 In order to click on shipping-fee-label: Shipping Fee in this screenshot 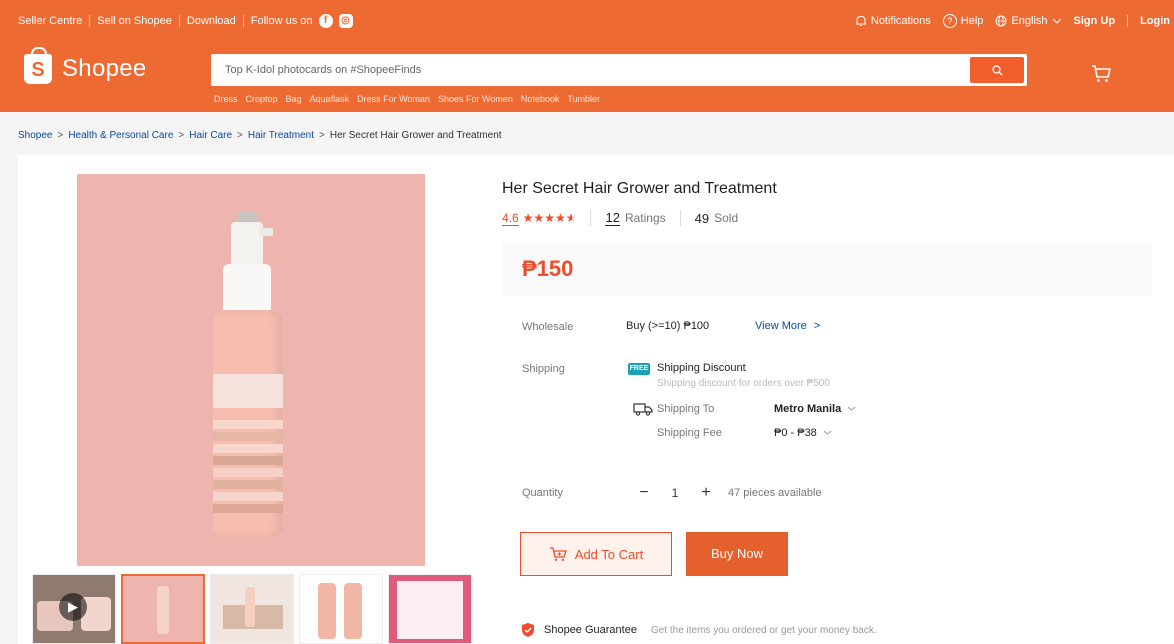, I will do `click(689, 433)`.